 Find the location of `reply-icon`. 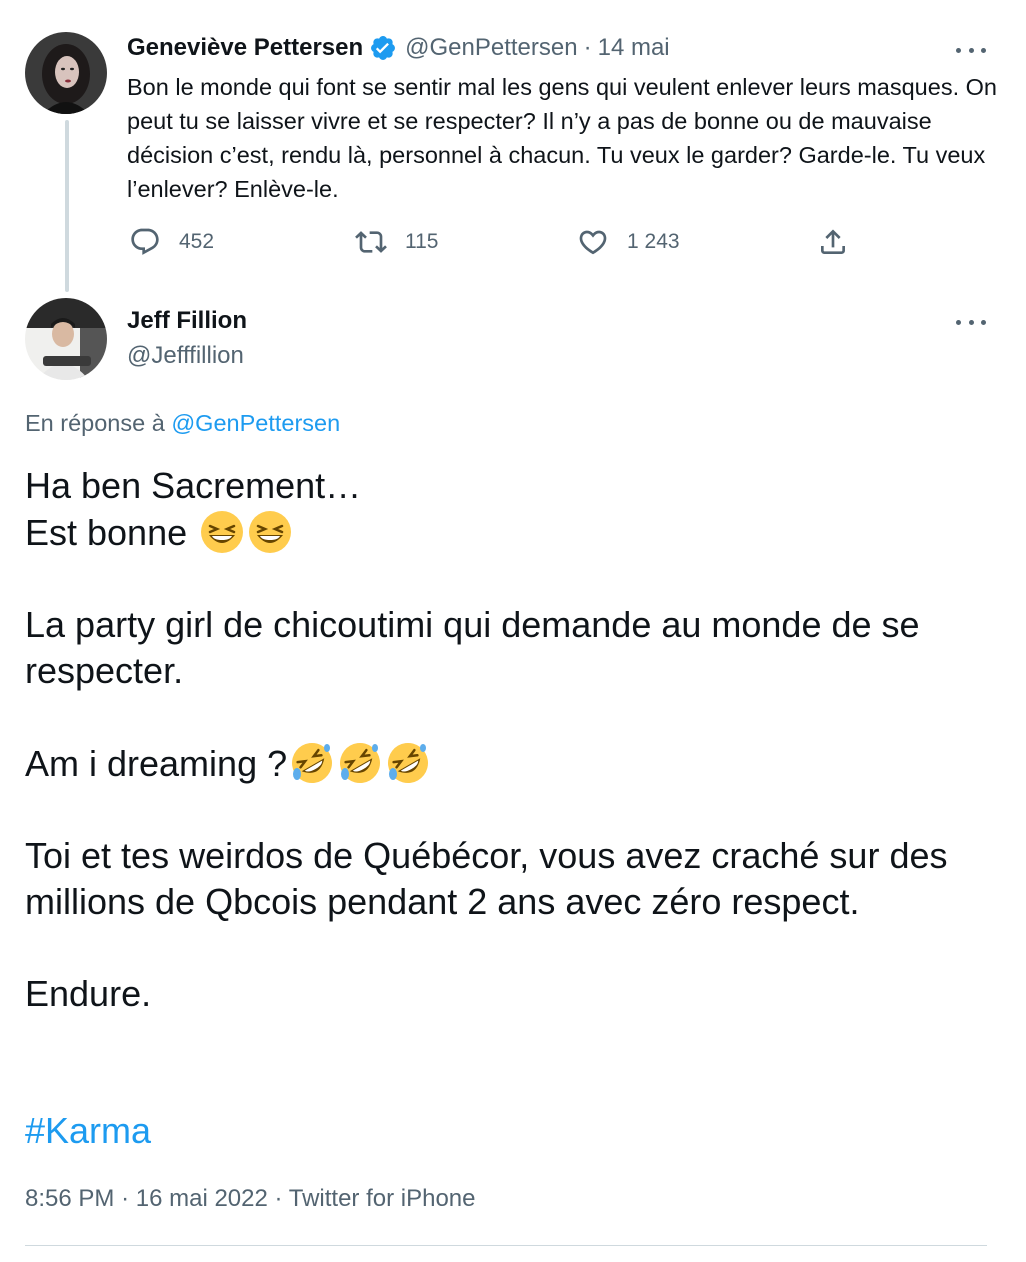

reply-icon is located at coordinates (145, 241).